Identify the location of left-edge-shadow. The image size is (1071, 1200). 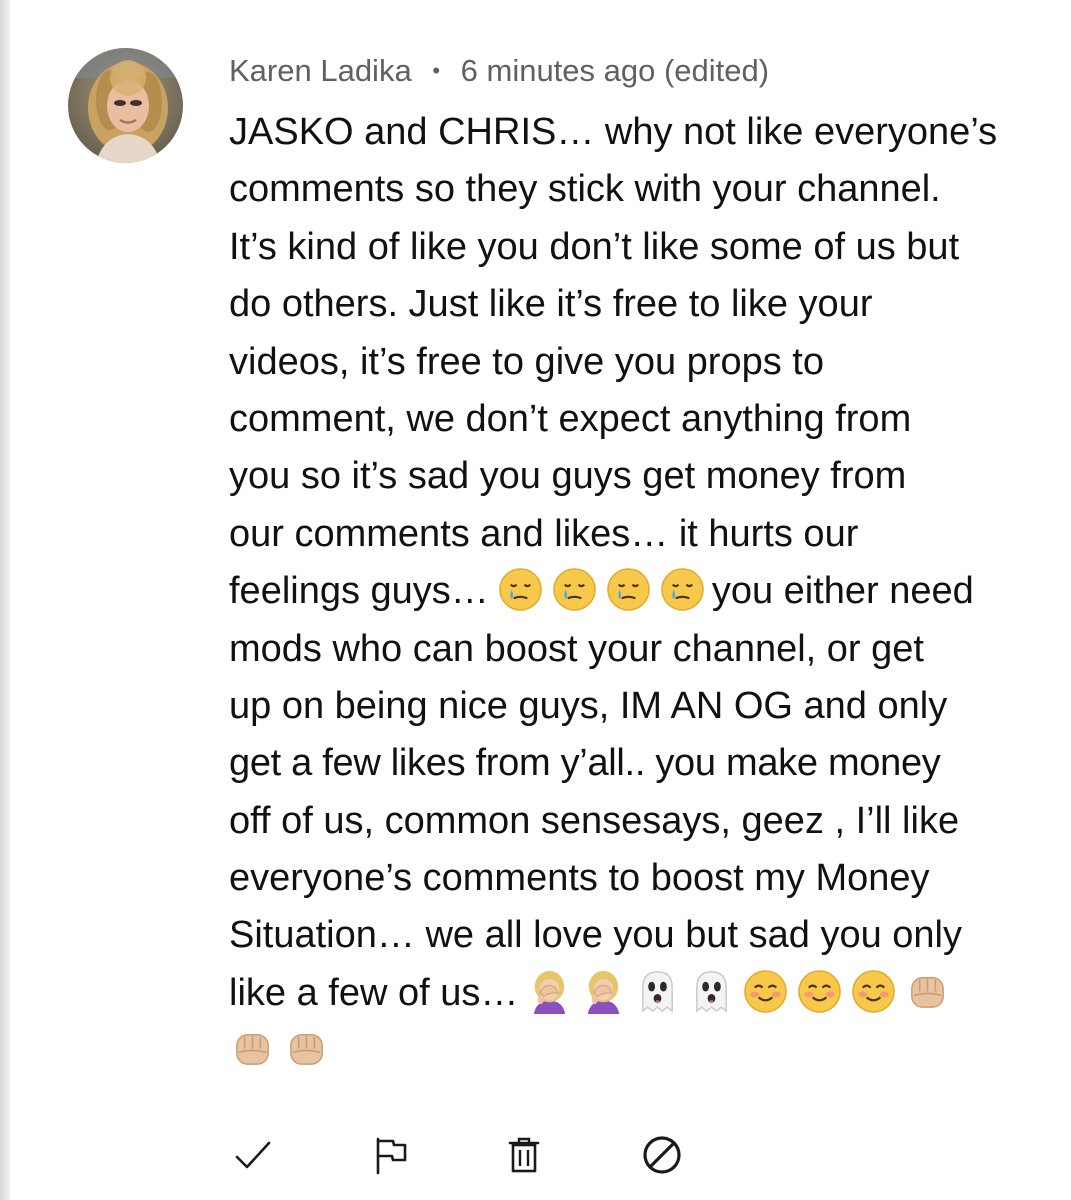
(5, 600).